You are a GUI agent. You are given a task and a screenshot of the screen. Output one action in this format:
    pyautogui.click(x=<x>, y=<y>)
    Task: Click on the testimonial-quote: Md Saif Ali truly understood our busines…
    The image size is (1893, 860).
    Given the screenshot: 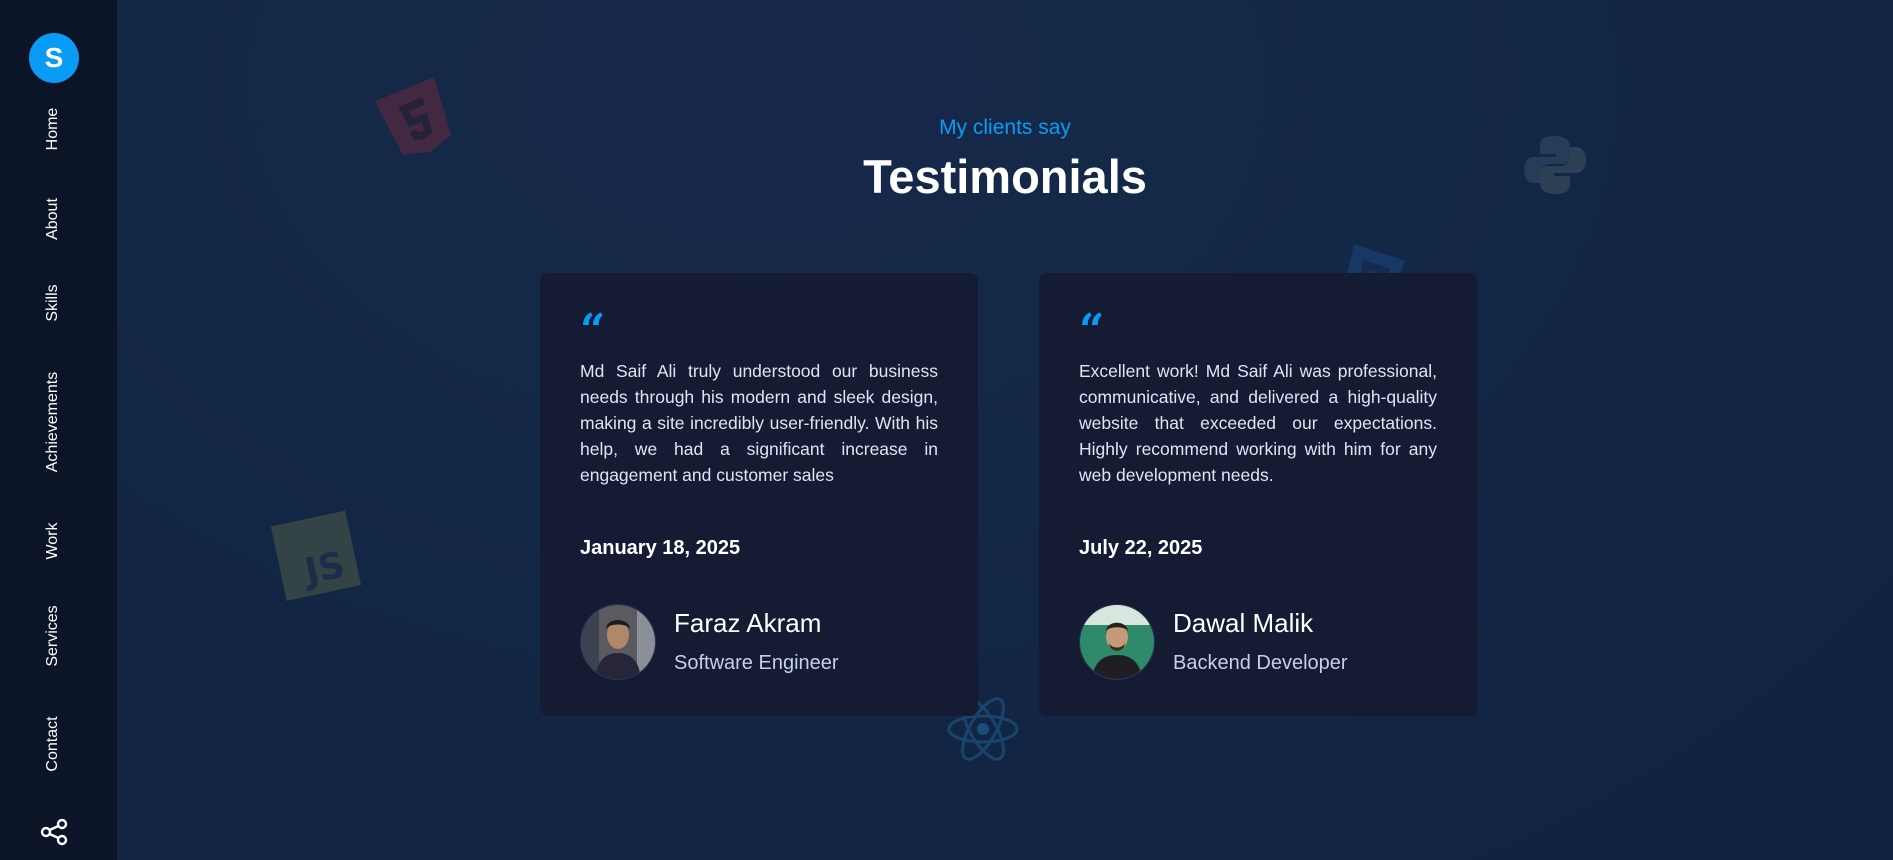 What is the action you would take?
    pyautogui.click(x=759, y=423)
    